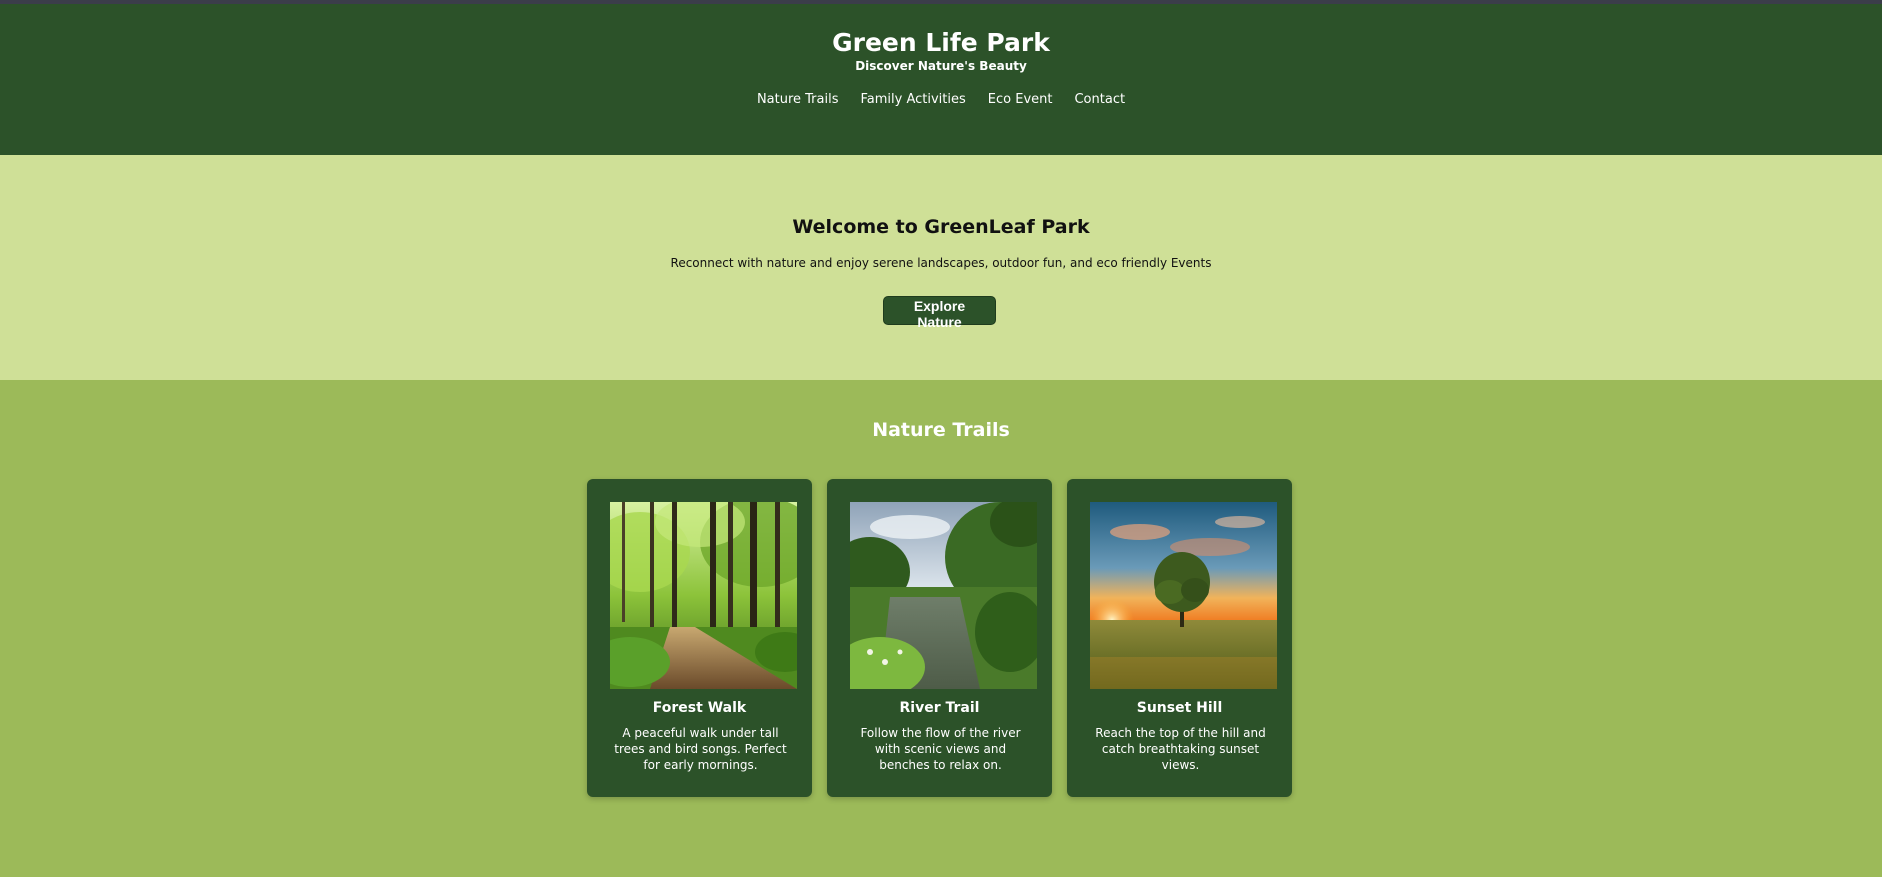  I want to click on nav-link-nature-trails: Nature Trails, so click(798, 100).